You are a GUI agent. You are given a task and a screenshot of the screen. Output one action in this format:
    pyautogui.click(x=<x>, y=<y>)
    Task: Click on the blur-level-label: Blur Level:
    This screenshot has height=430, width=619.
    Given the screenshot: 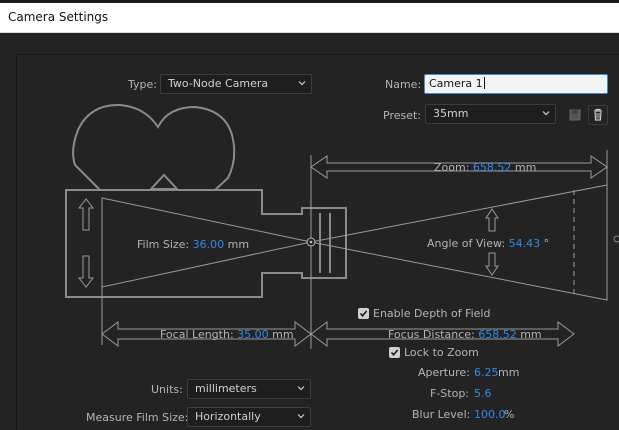 What is the action you would take?
    pyautogui.click(x=441, y=414)
    